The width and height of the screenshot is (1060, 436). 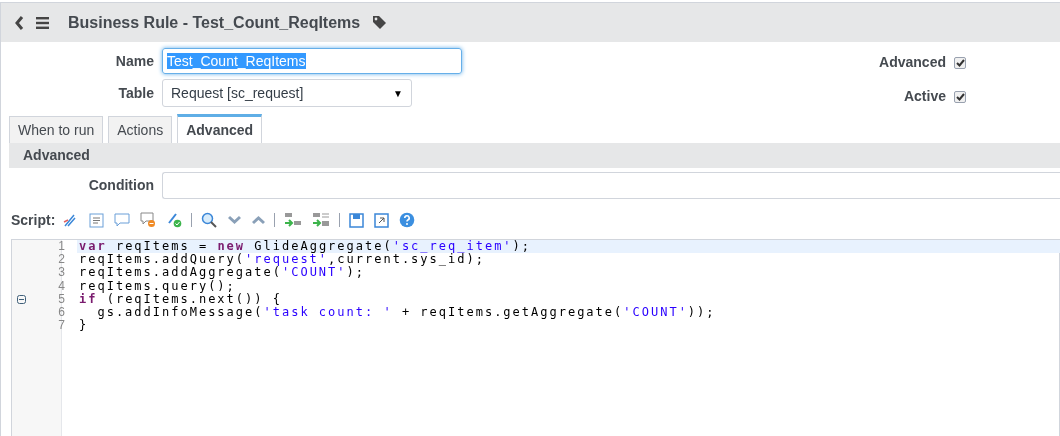 What do you see at coordinates (61, 312) in the screenshot?
I see `line-number: 6` at bounding box center [61, 312].